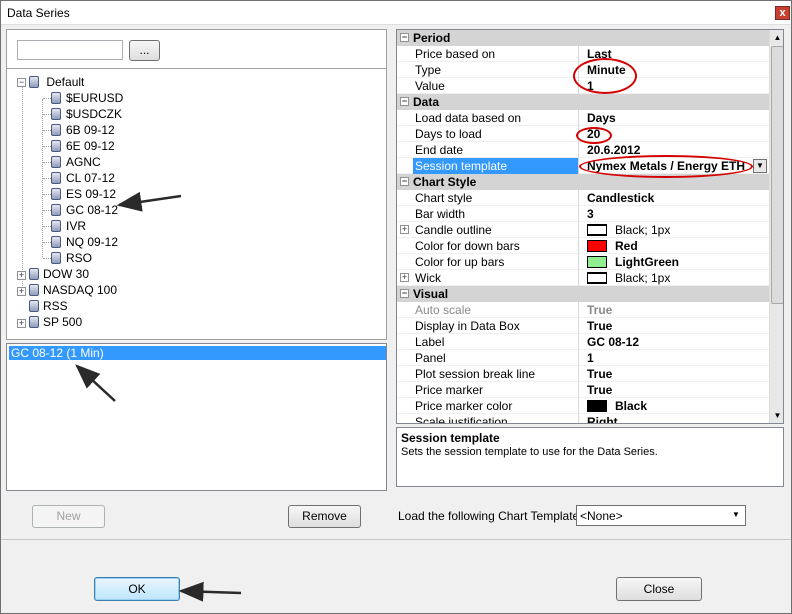 This screenshot has height=614, width=792. I want to click on arrow-to-ok-button, so click(210, 591).